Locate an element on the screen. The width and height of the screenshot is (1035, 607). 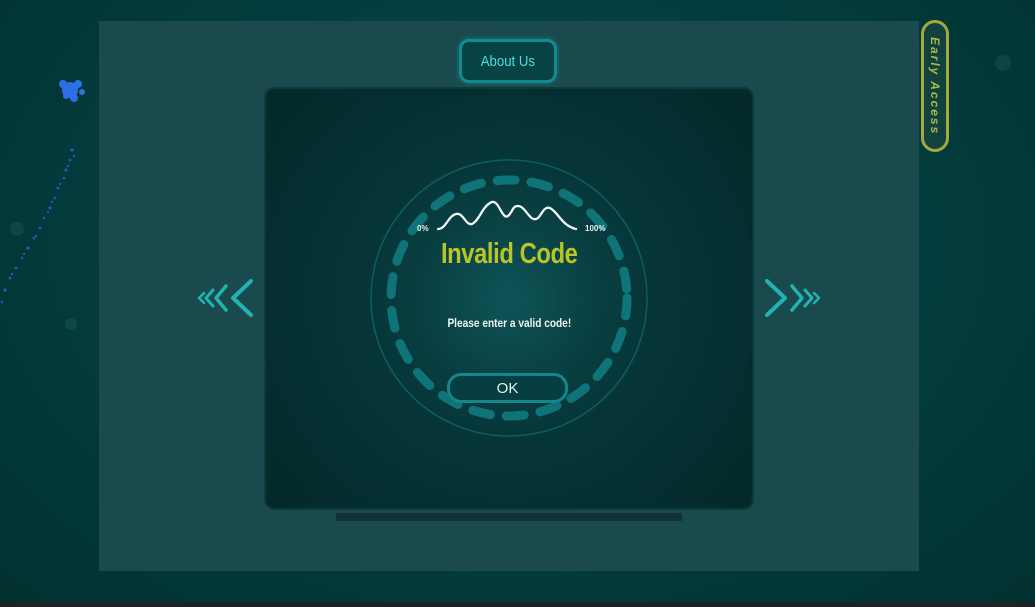
early-access-label: Early Access is located at coordinates (935, 86).